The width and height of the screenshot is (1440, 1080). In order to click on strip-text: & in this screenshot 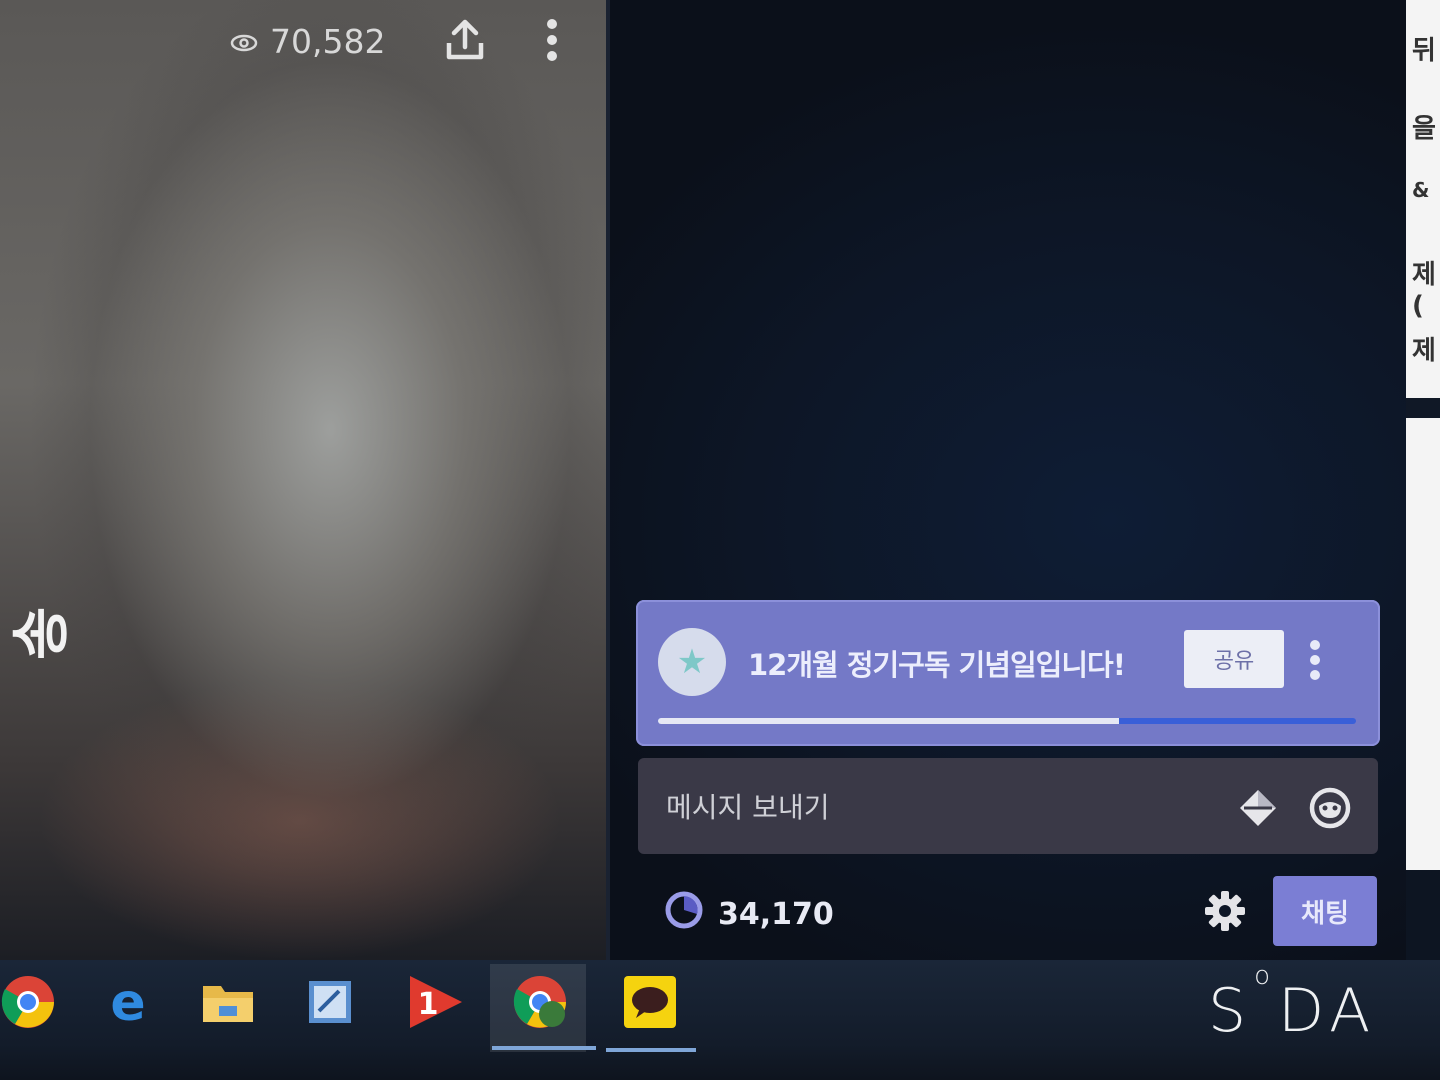, I will do `click(1421, 190)`.